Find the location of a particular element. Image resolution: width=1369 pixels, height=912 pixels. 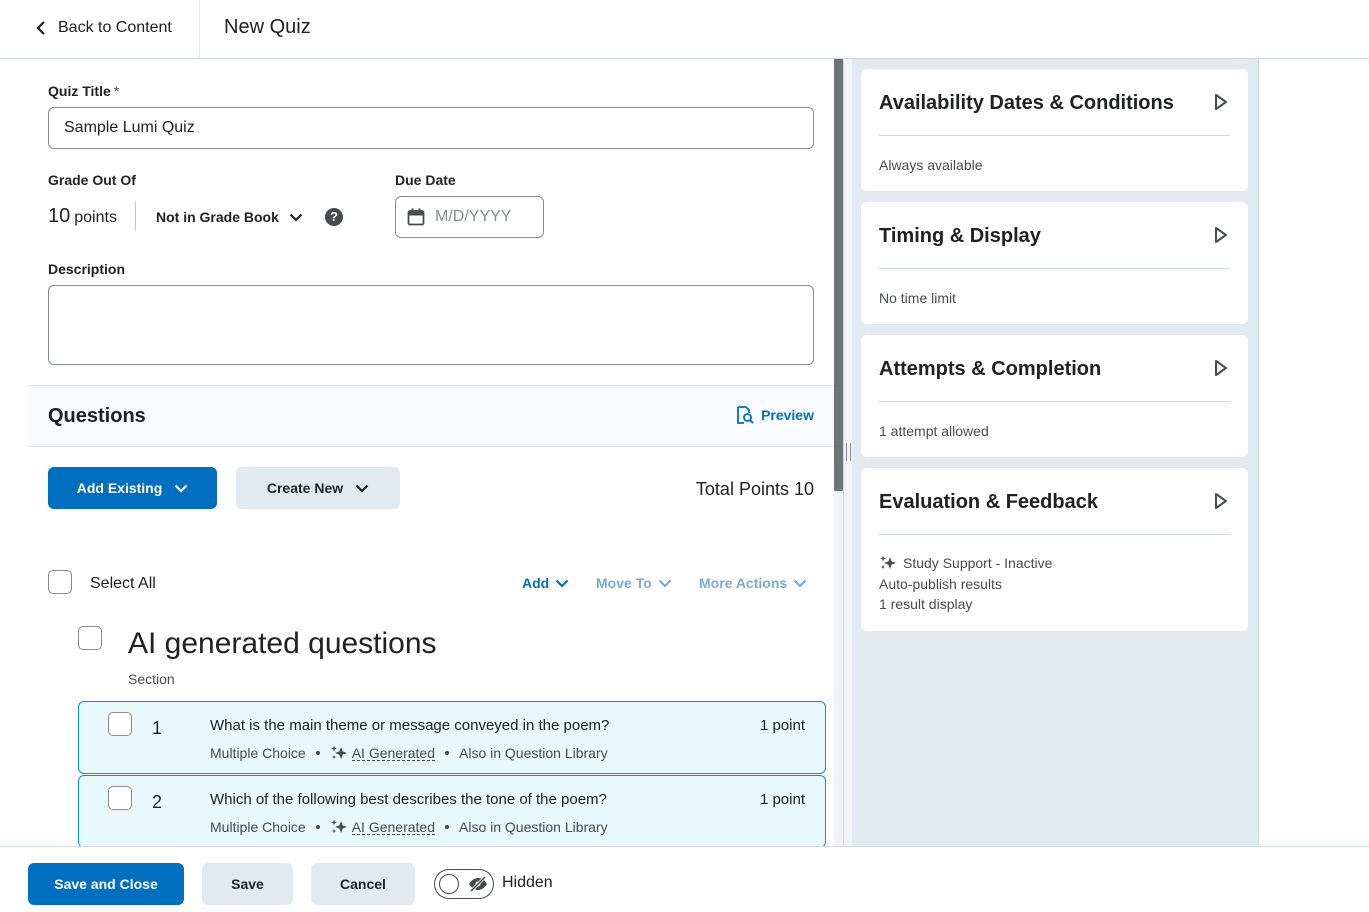

chevron-left-icon is located at coordinates (40, 28).